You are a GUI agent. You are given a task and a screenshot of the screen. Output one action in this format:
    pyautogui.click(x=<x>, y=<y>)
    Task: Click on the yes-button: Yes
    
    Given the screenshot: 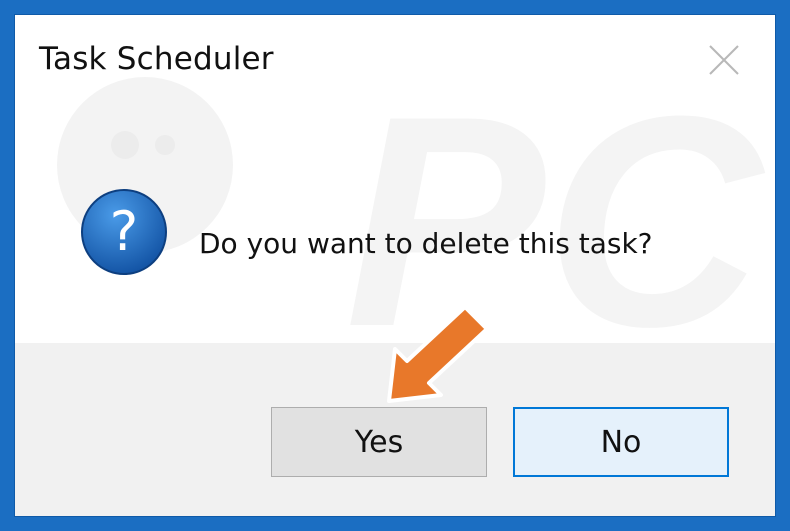 What is the action you would take?
    pyautogui.click(x=379, y=442)
    